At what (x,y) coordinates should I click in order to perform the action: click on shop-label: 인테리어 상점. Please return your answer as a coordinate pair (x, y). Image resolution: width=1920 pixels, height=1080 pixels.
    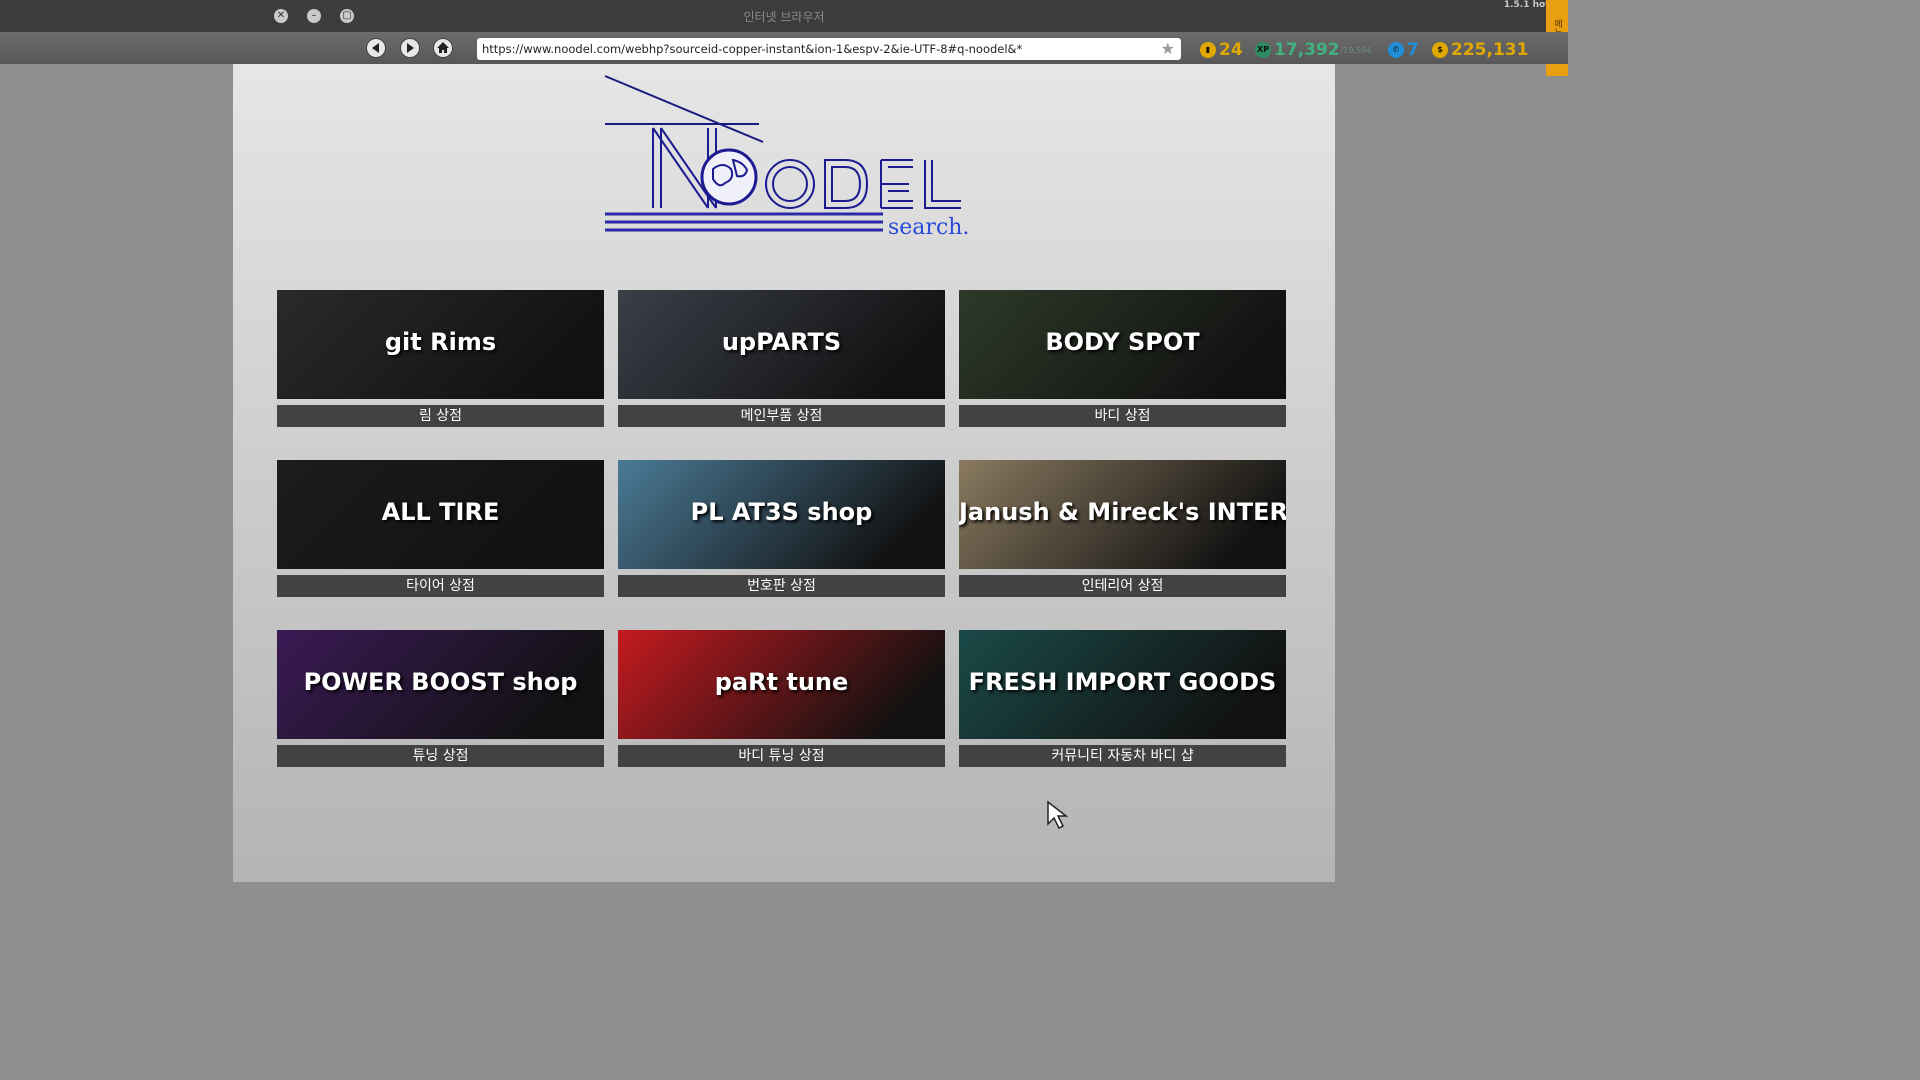
    Looking at the image, I should click on (1122, 586).